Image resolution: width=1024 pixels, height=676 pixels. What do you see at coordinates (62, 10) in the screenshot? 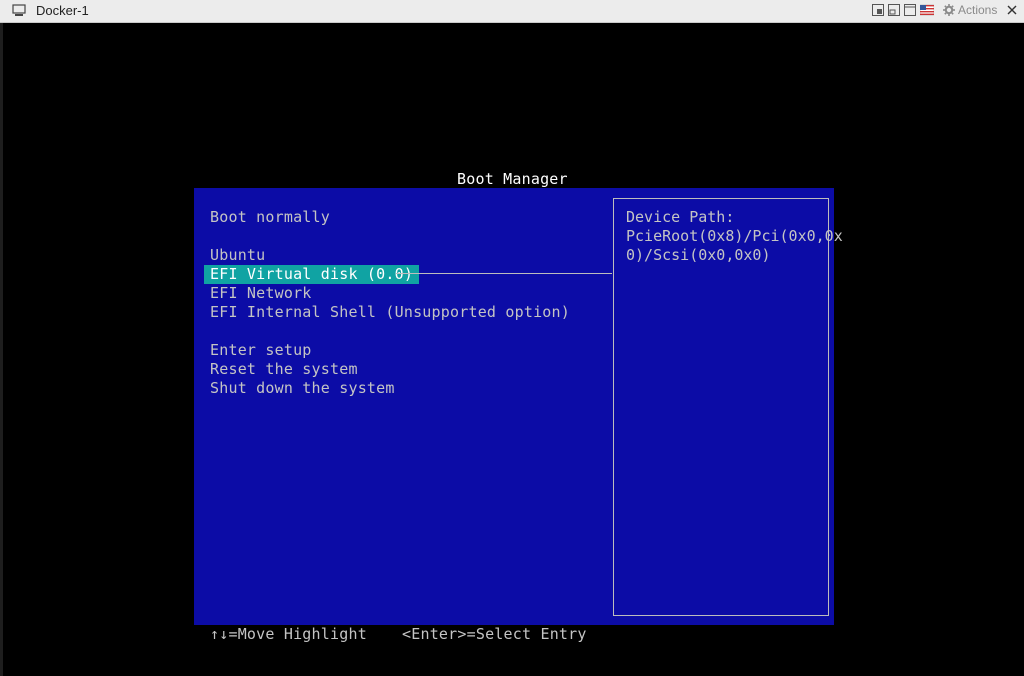
I see `vm-name: Docker-1` at bounding box center [62, 10].